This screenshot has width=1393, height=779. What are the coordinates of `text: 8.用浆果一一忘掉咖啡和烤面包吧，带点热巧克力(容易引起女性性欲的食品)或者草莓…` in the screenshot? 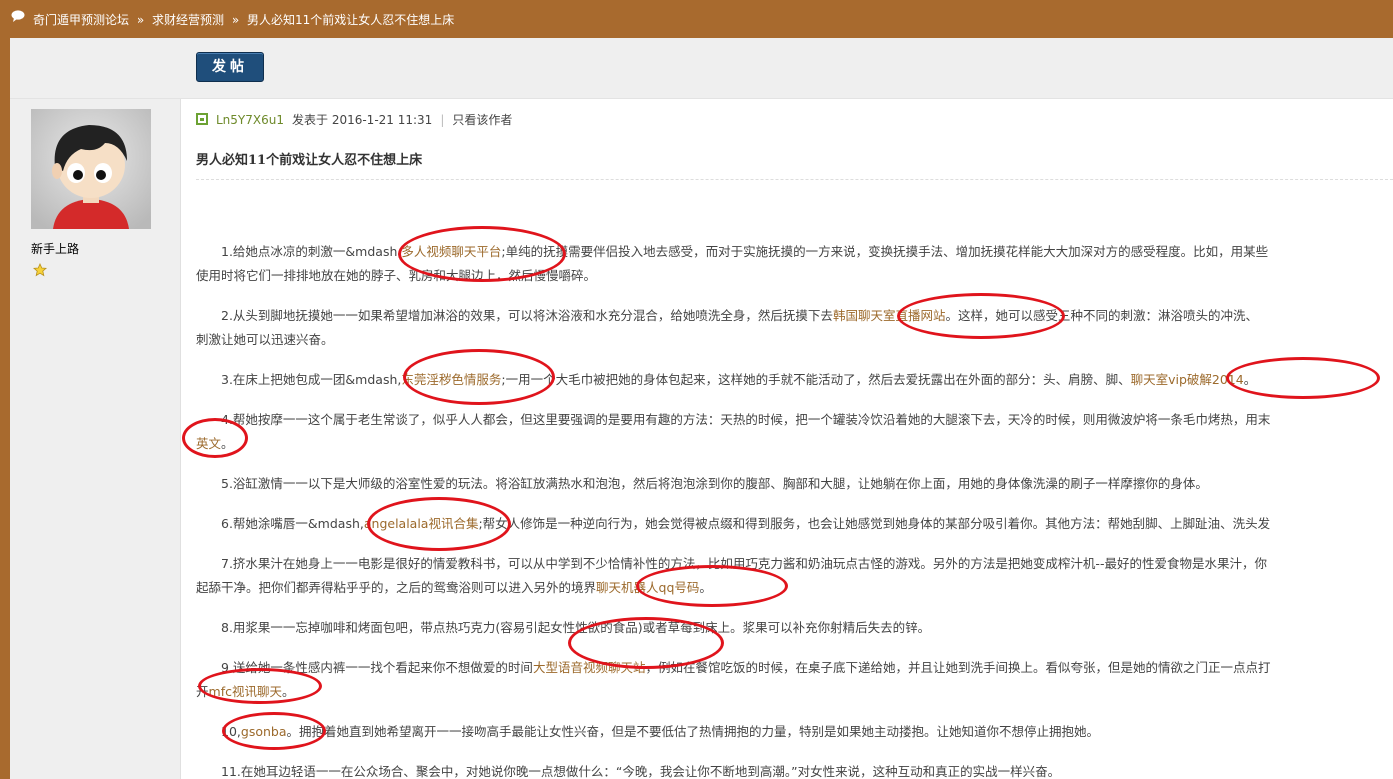 It's located at (576, 627).